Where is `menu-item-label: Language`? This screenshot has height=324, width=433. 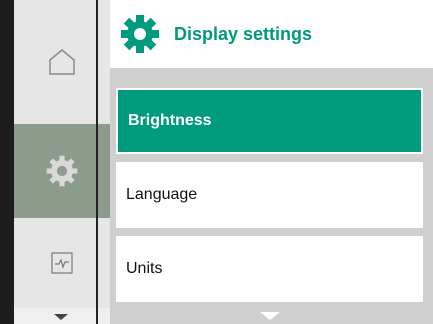 menu-item-label: Language is located at coordinates (162, 194).